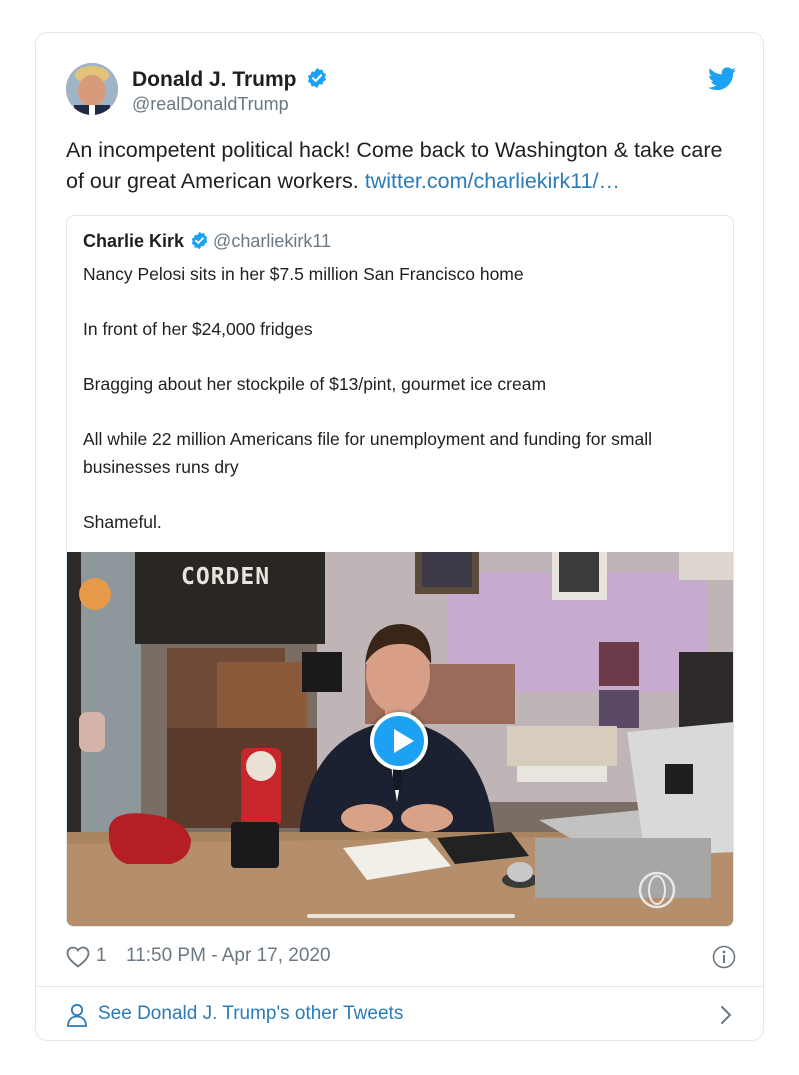 This screenshot has width=799, height=1075. Describe the element at coordinates (250, 1014) in the screenshot. I see `see-other-tweets-link: See Donald J. Trump's other Tweets` at that location.